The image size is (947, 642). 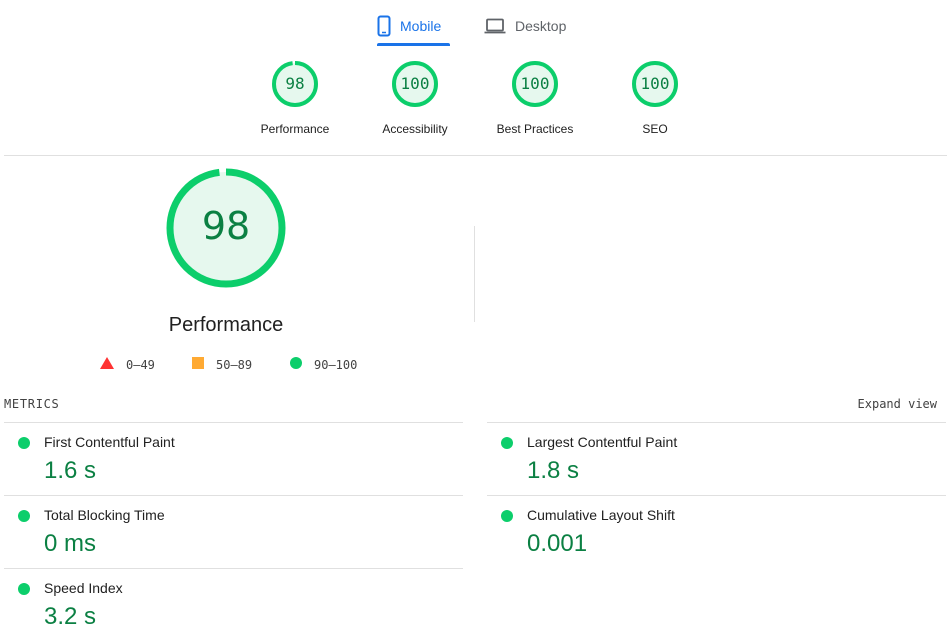 What do you see at coordinates (557, 543) in the screenshot?
I see `metric-value: 0.001` at bounding box center [557, 543].